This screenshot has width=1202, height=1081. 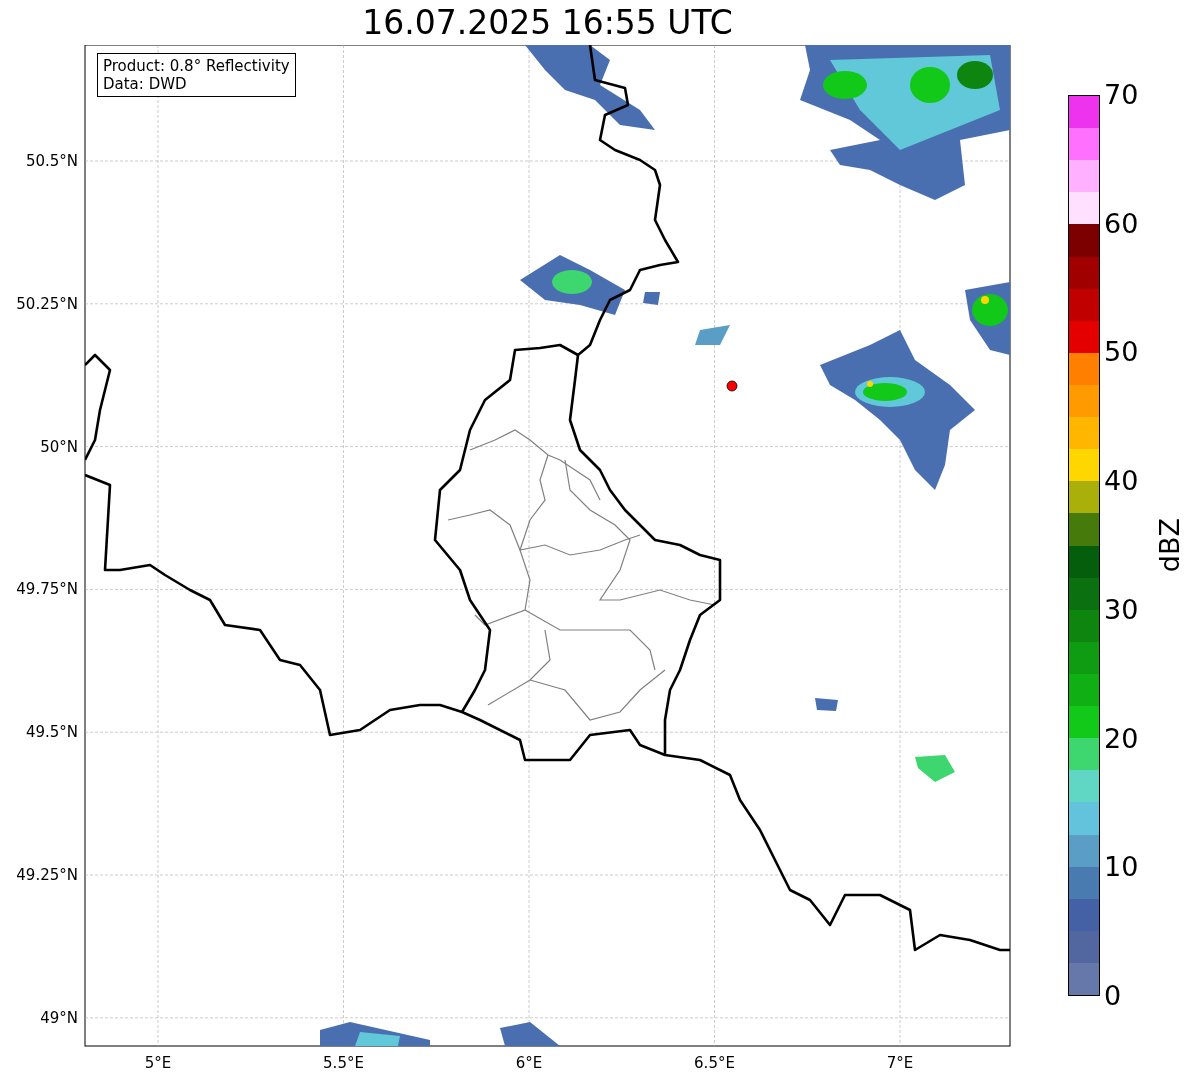 I want to click on latitude-label: 50°N, so click(x=59, y=446).